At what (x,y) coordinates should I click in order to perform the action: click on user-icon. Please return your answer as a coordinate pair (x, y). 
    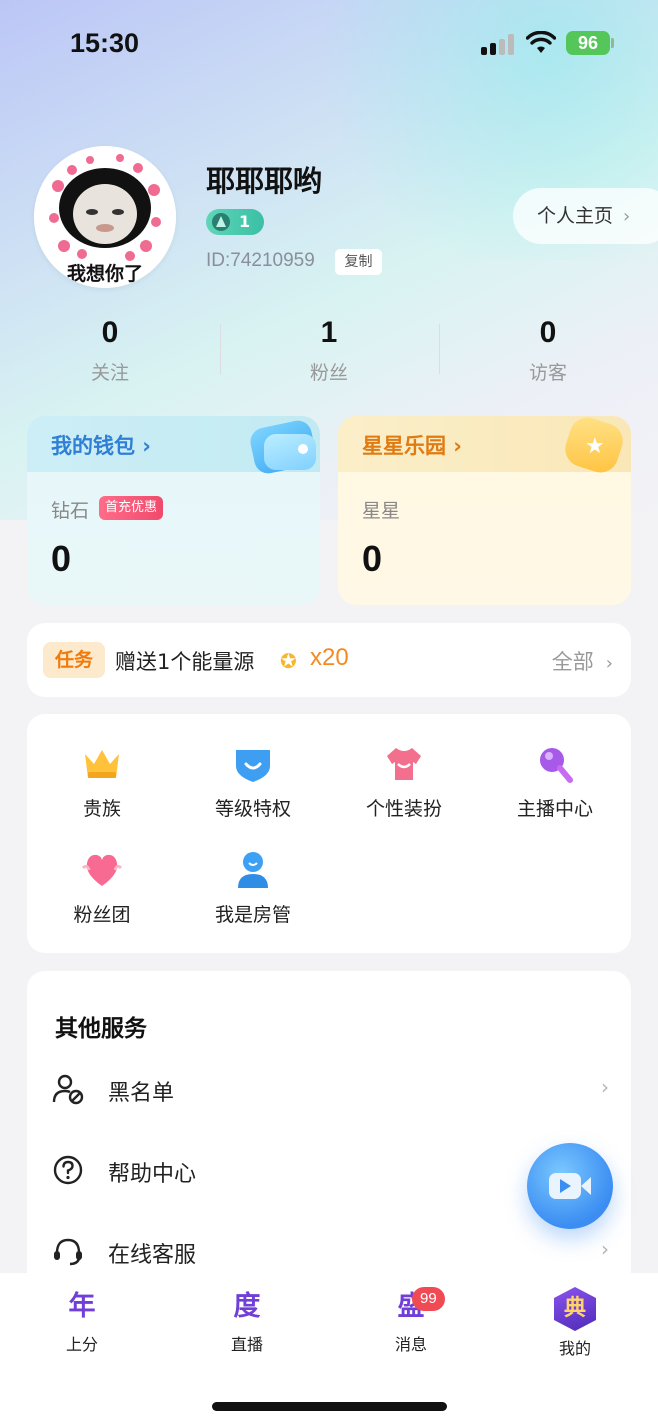
    Looking at the image, I should click on (253, 870).